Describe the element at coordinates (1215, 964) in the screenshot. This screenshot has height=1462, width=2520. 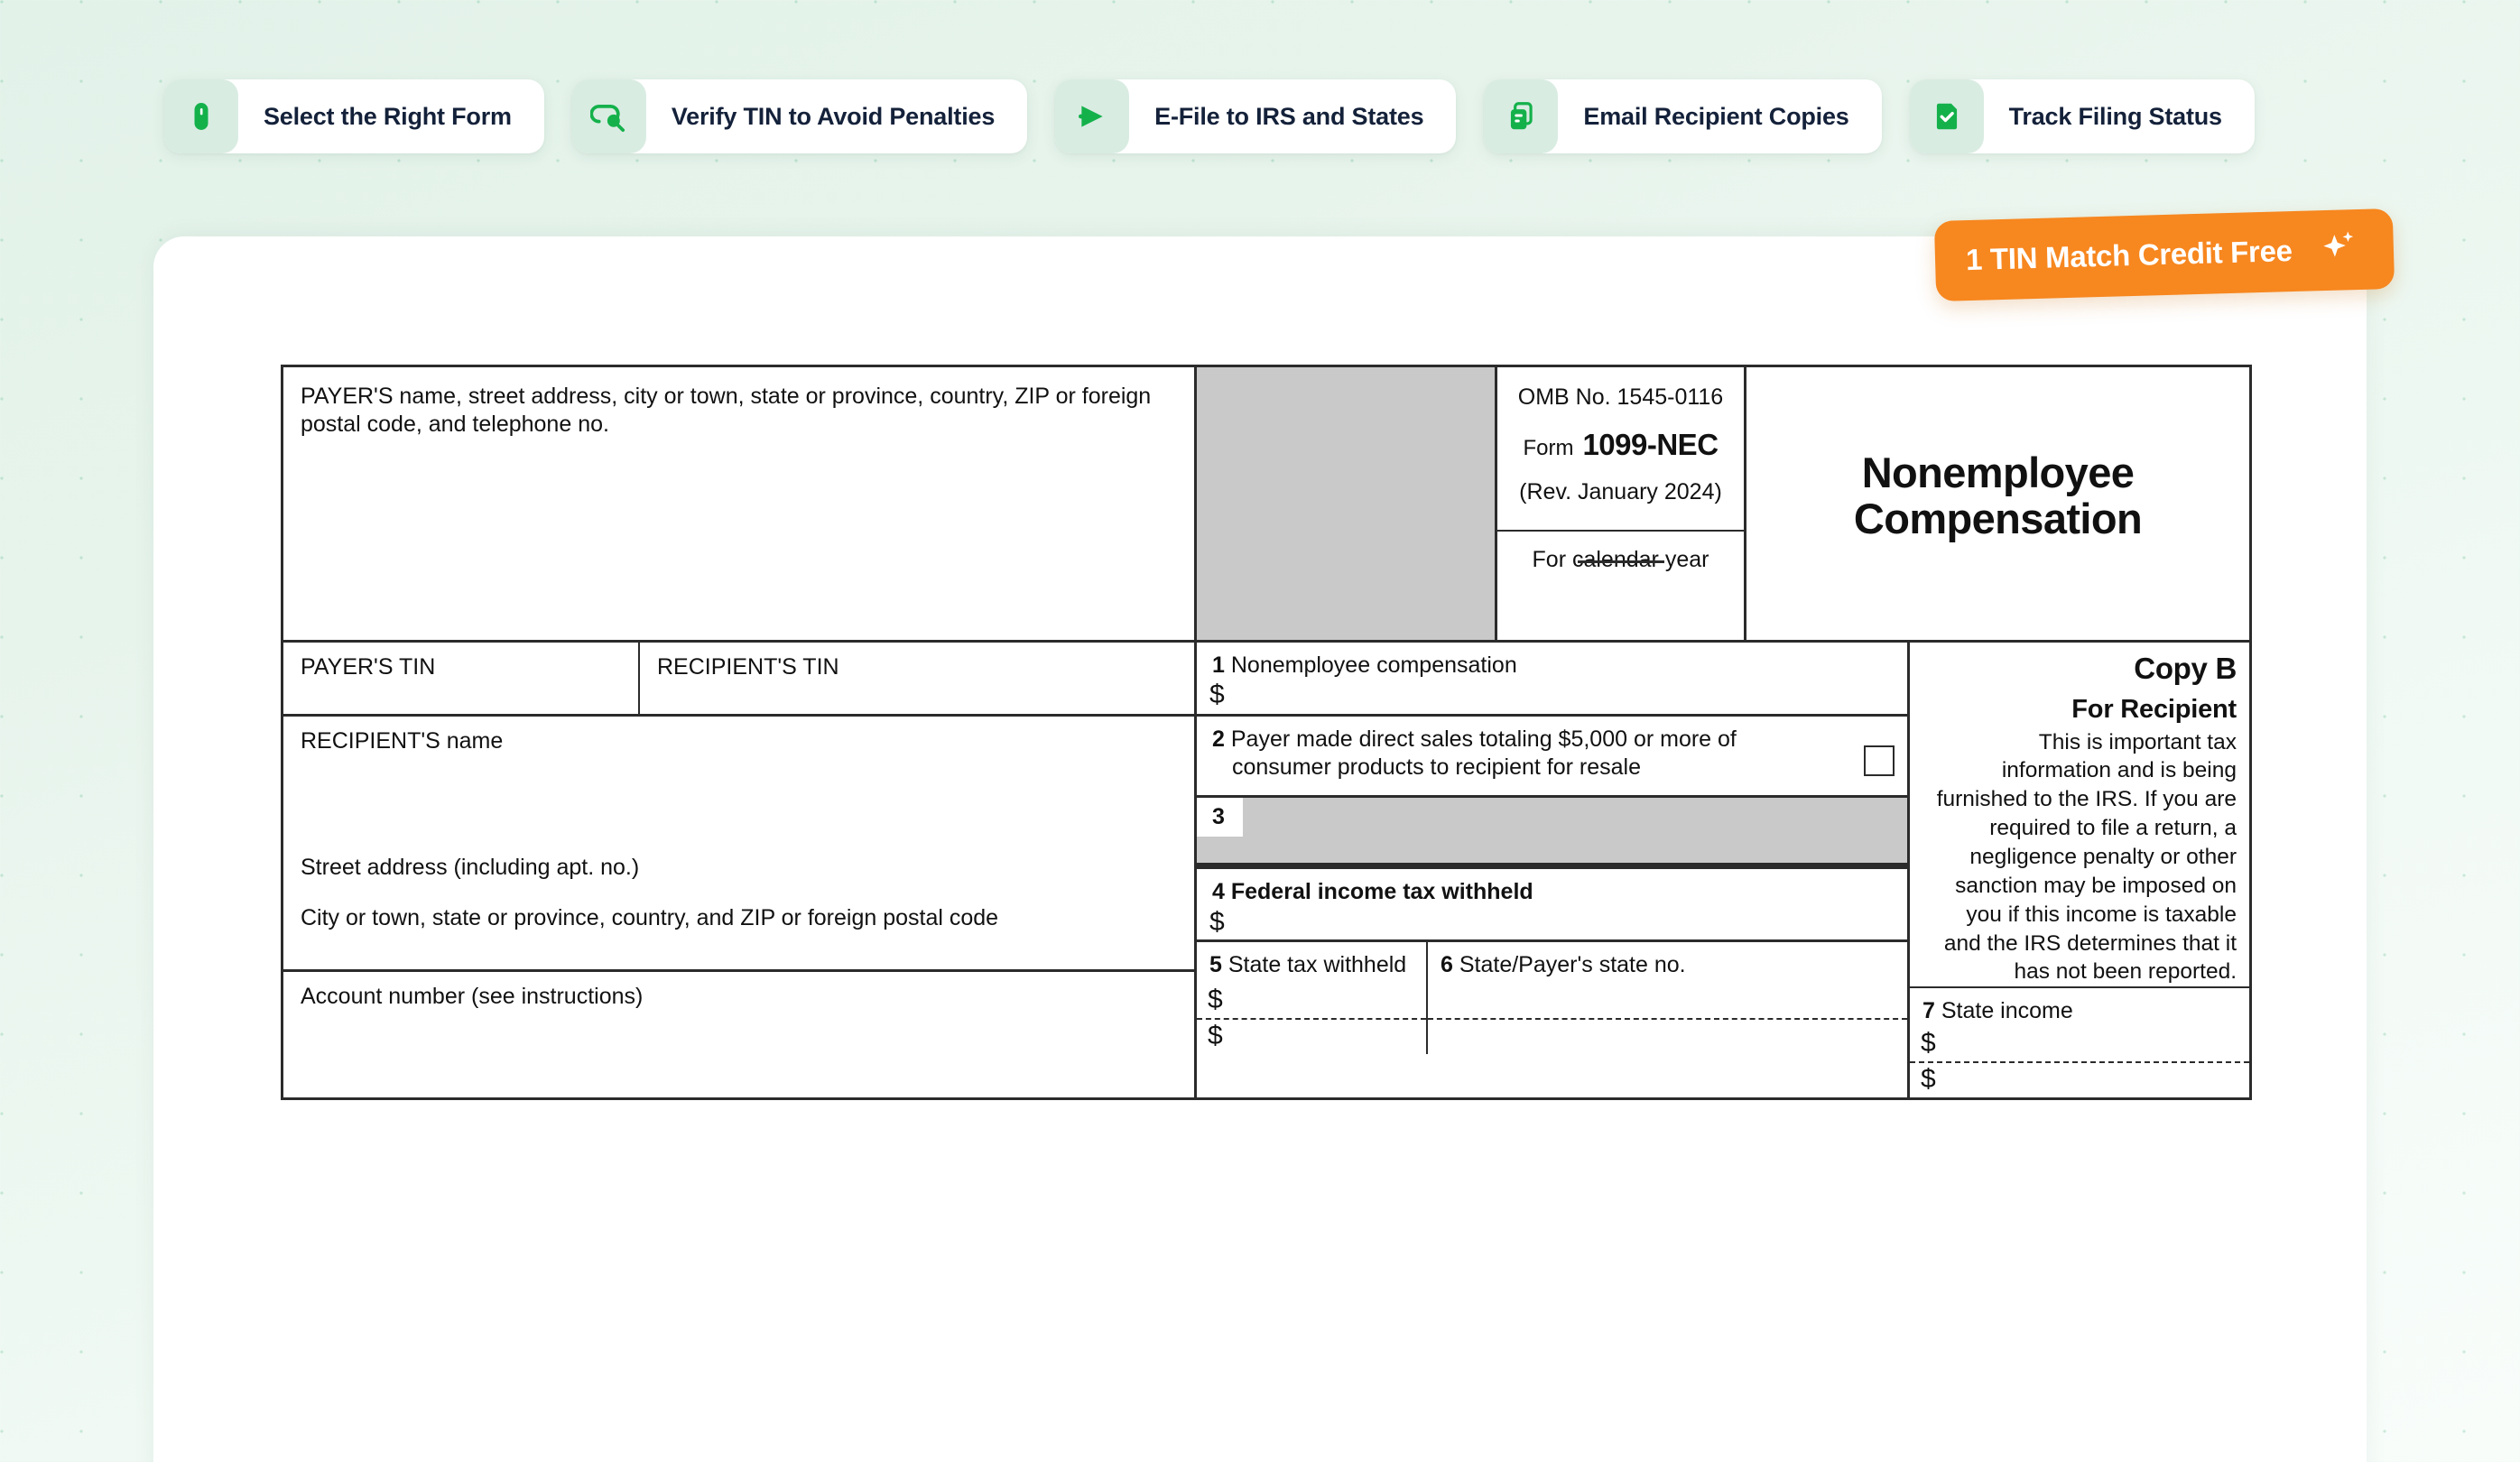
I see `box-5-number: 5` at that location.